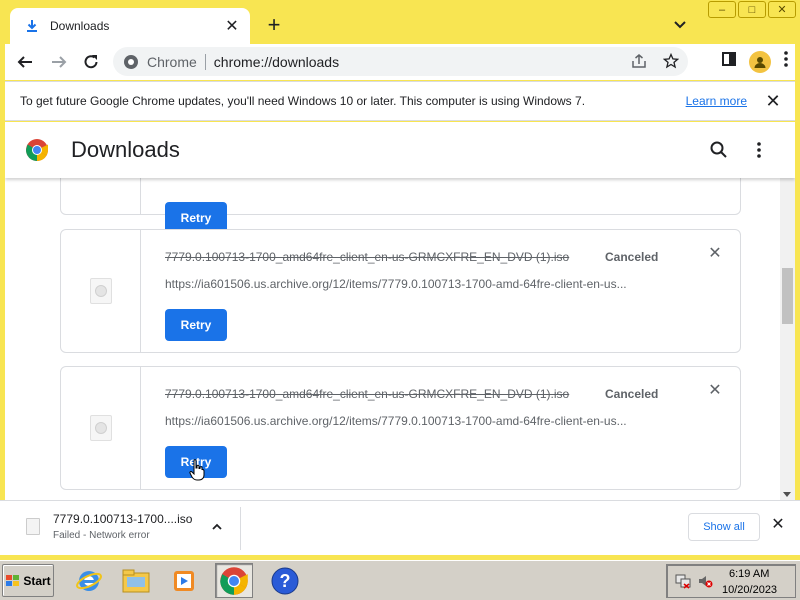  Describe the element at coordinates (787, 296) in the screenshot. I see `scrollbar-thumb` at that location.